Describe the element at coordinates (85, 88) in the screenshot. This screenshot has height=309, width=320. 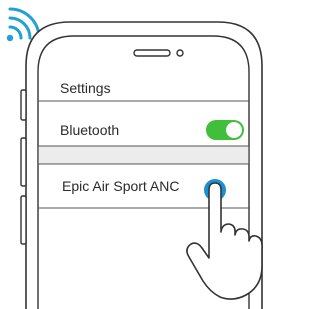
I see `settings-header: Settings` at that location.